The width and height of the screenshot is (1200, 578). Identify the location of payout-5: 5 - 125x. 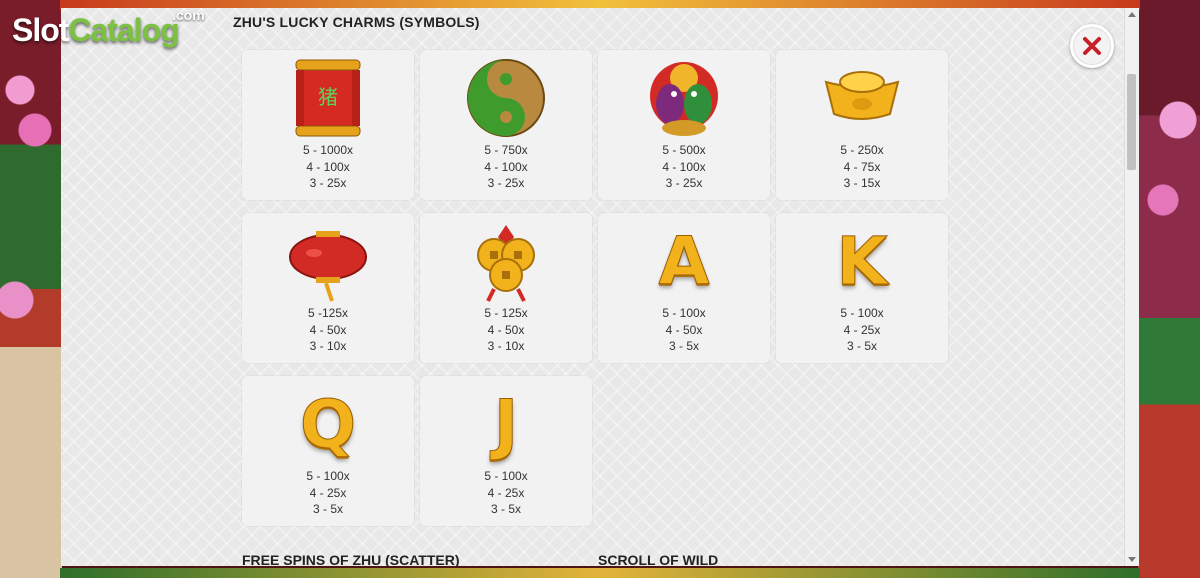
(506, 313).